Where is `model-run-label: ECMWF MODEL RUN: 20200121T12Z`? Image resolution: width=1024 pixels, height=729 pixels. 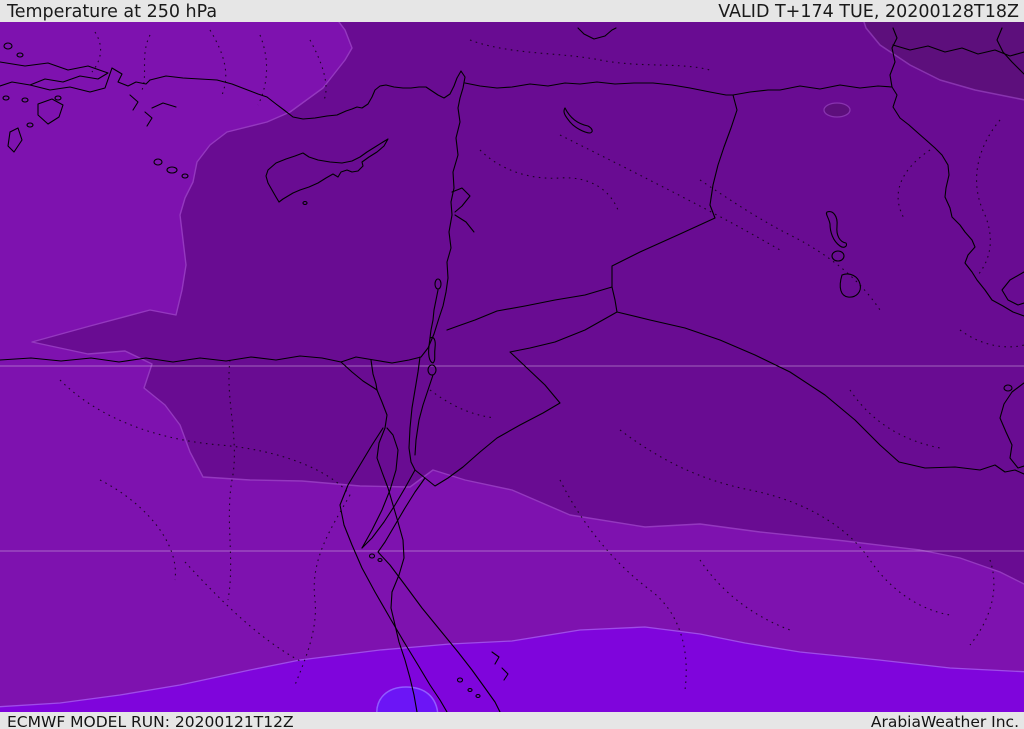 model-run-label: ECMWF MODEL RUN: 20200121T12Z is located at coordinates (150, 721).